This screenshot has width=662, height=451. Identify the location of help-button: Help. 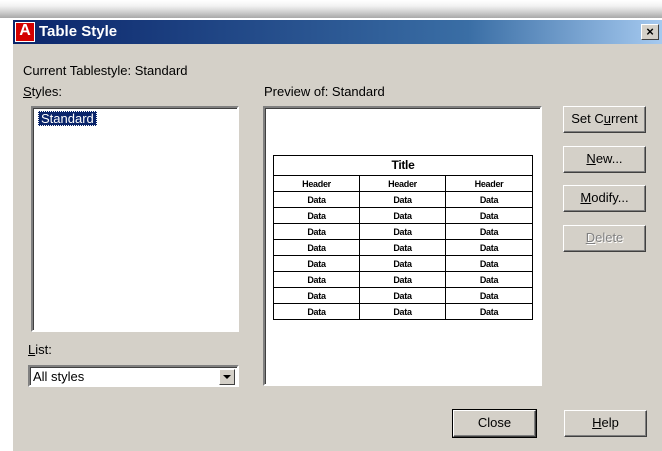
(605, 423).